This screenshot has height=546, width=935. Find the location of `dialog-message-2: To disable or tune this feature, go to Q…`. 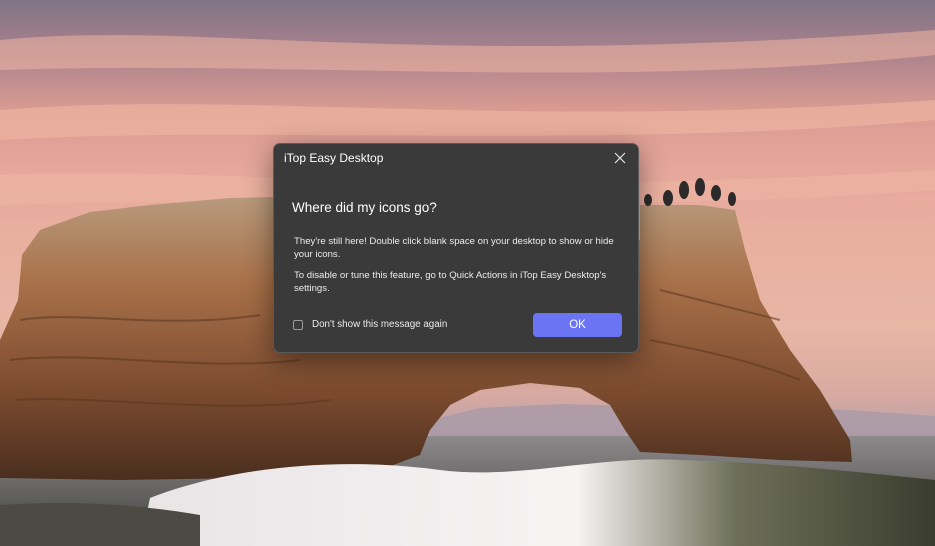

dialog-message-2: To disable or tune this feature, go to Q… is located at coordinates (450, 282).